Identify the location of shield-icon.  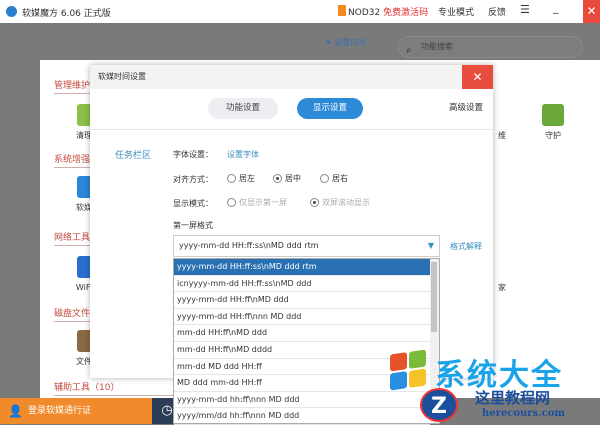
(553, 115).